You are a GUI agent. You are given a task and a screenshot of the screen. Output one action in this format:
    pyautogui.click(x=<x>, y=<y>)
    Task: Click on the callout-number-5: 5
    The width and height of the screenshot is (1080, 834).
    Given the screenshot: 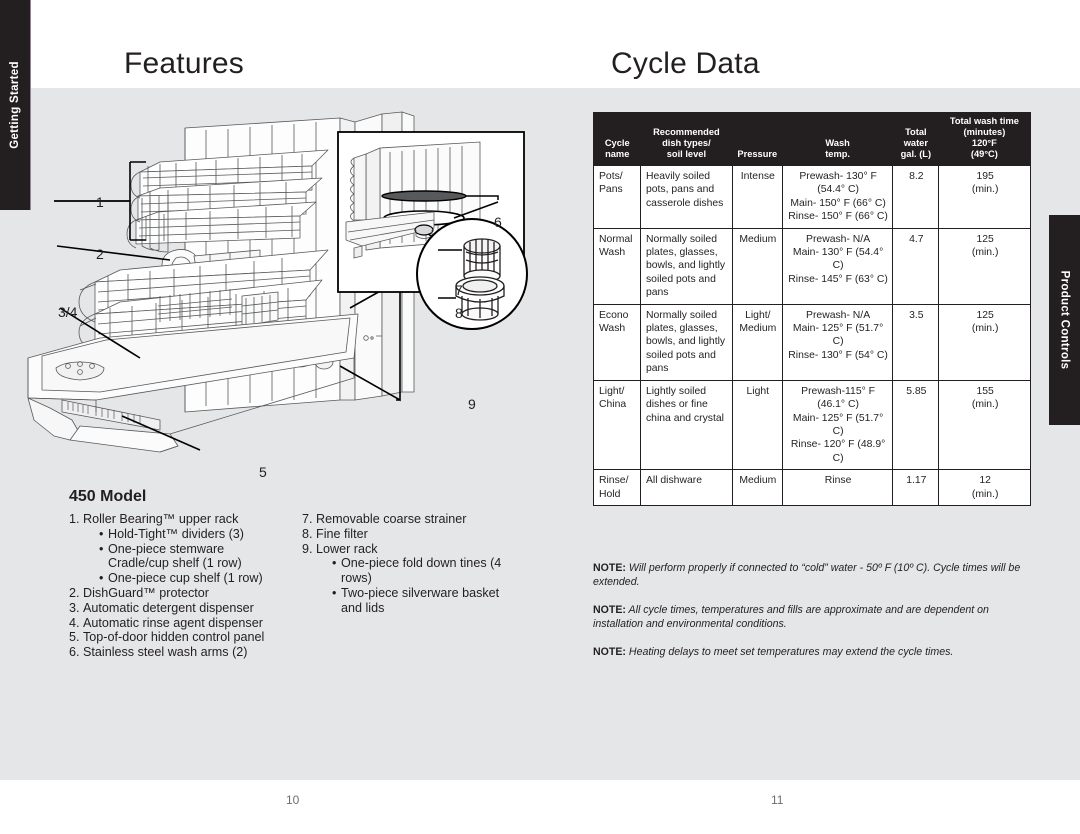 What is the action you would take?
    pyautogui.click(x=263, y=472)
    